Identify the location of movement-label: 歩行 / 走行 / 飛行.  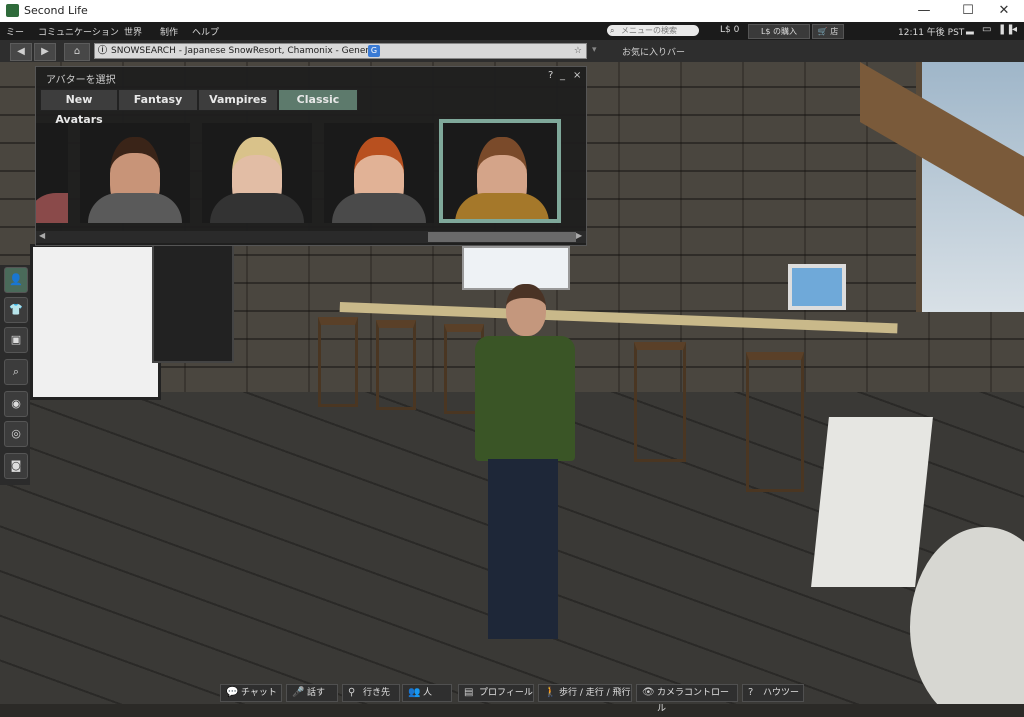
(595, 693).